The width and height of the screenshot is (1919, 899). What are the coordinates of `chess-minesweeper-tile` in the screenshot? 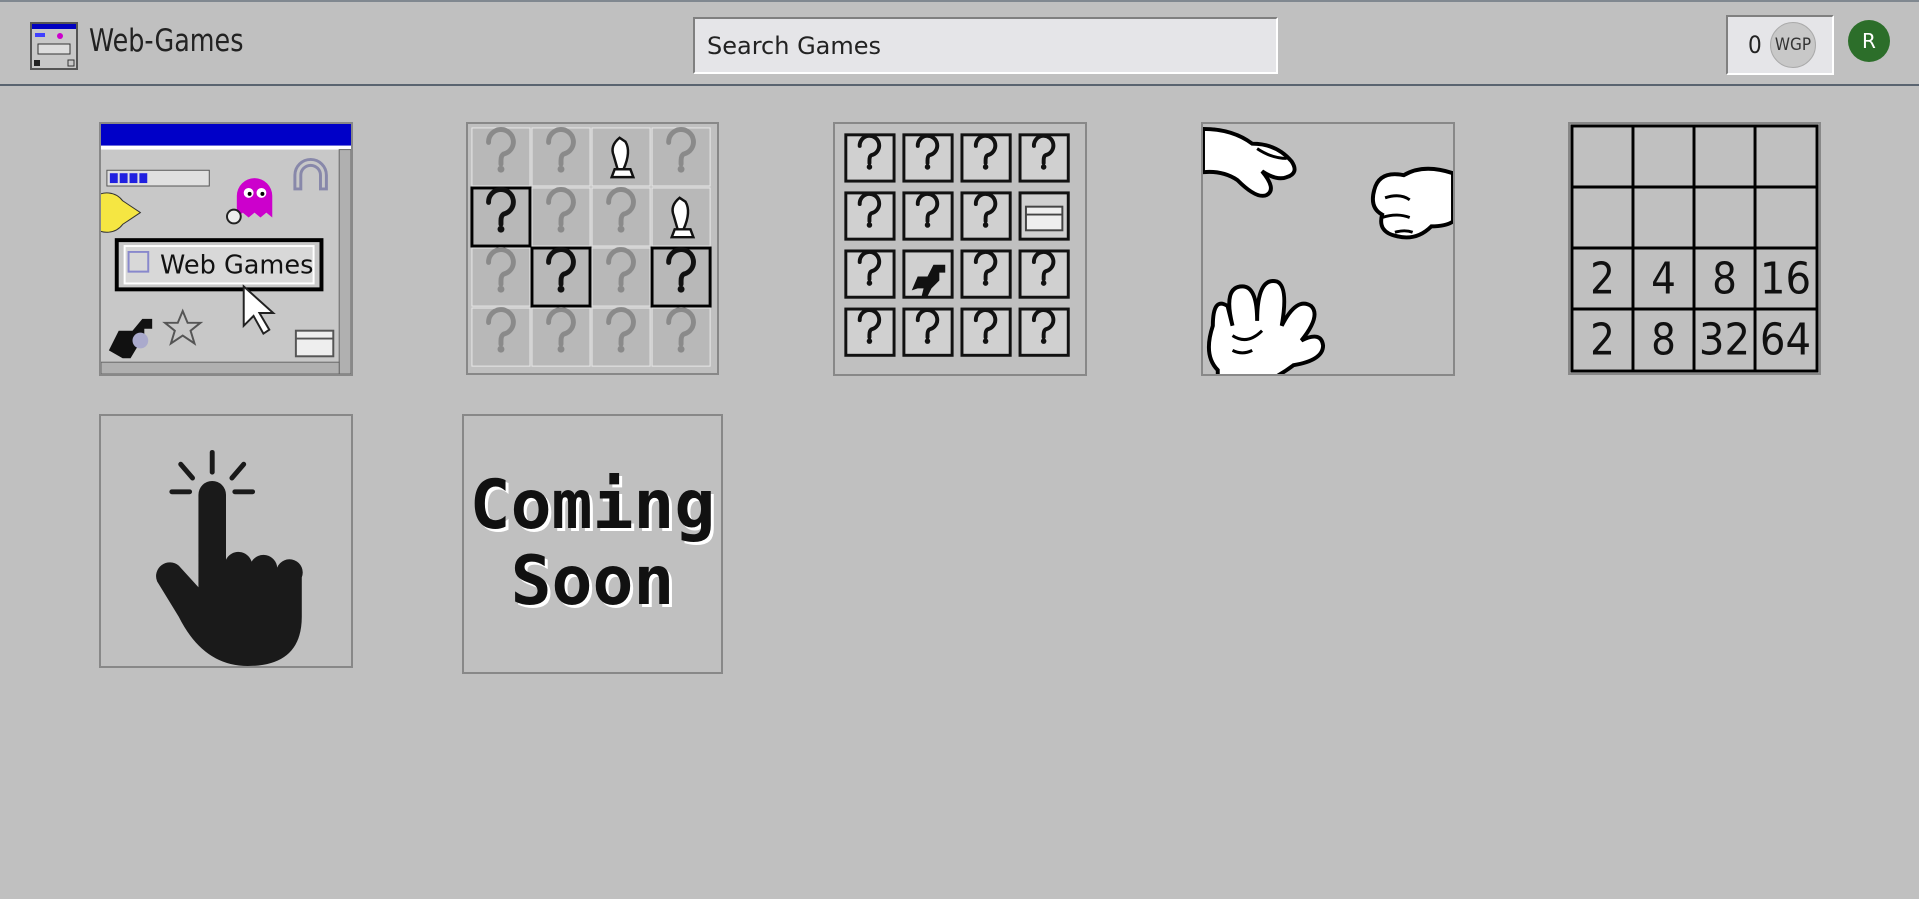 It's located at (592, 248).